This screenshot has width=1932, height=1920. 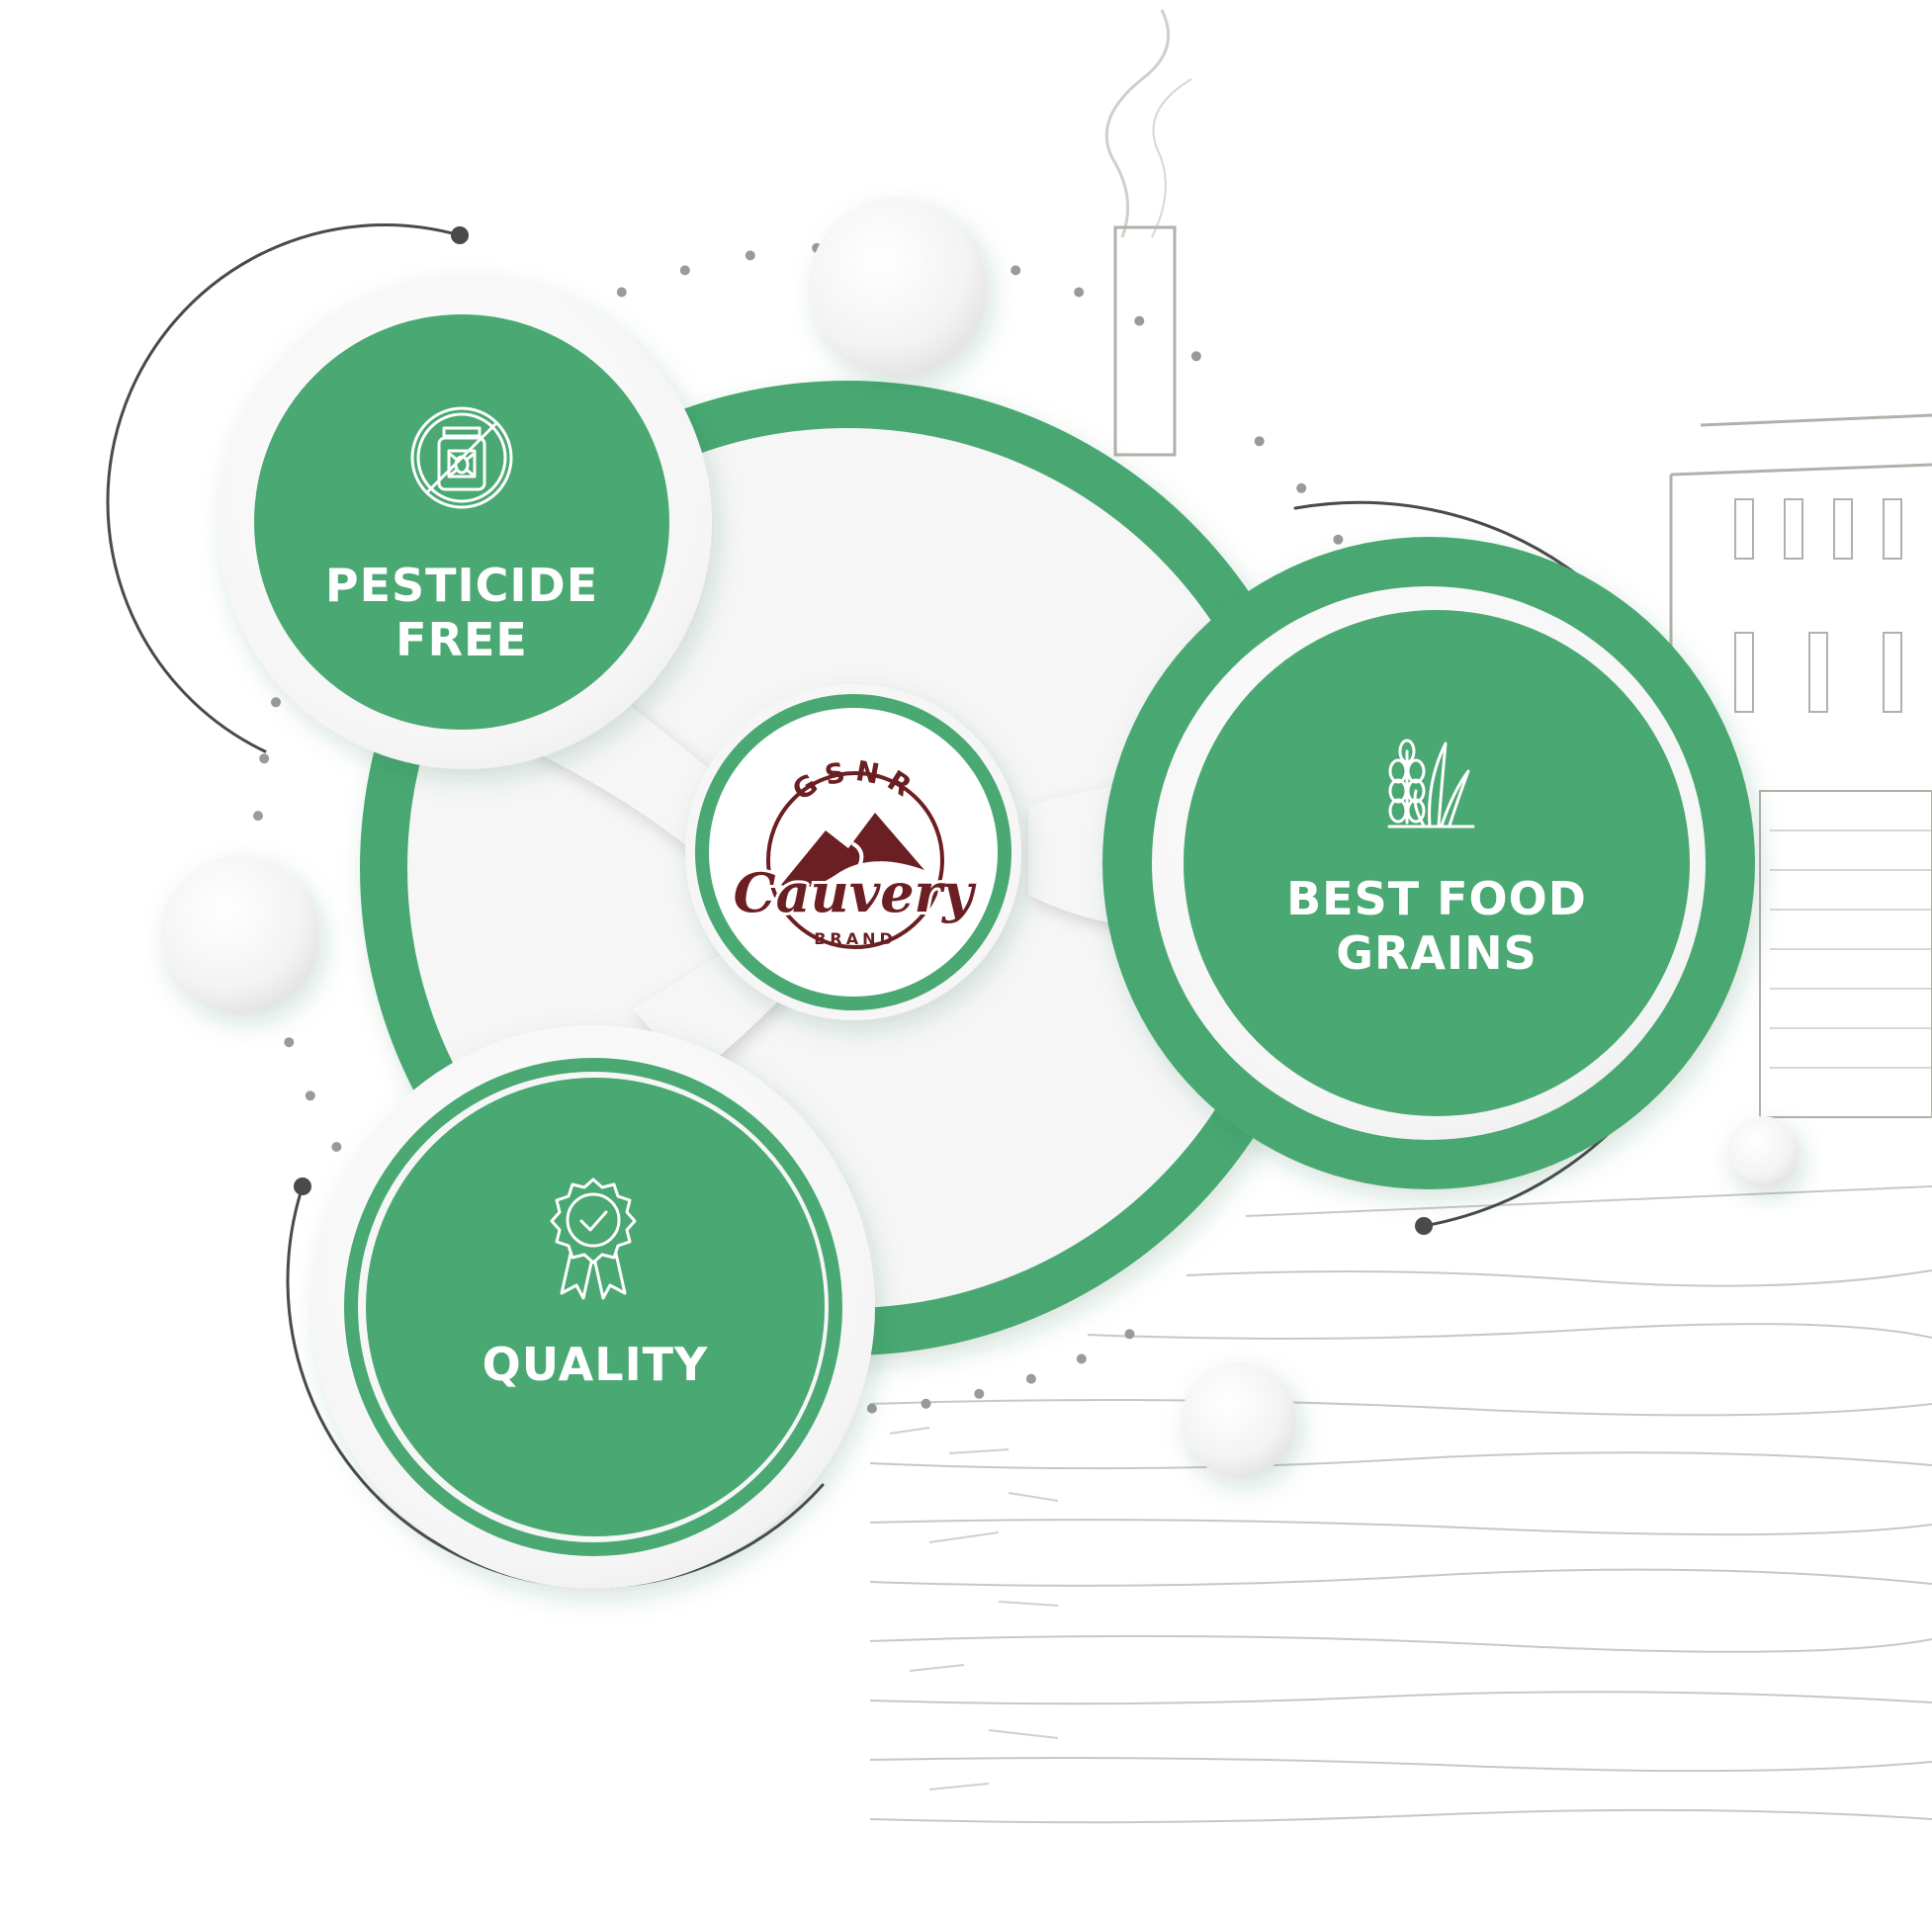 I want to click on feature-title-best-food-grains: BEST FOOD GRAINS, so click(x=1437, y=927).